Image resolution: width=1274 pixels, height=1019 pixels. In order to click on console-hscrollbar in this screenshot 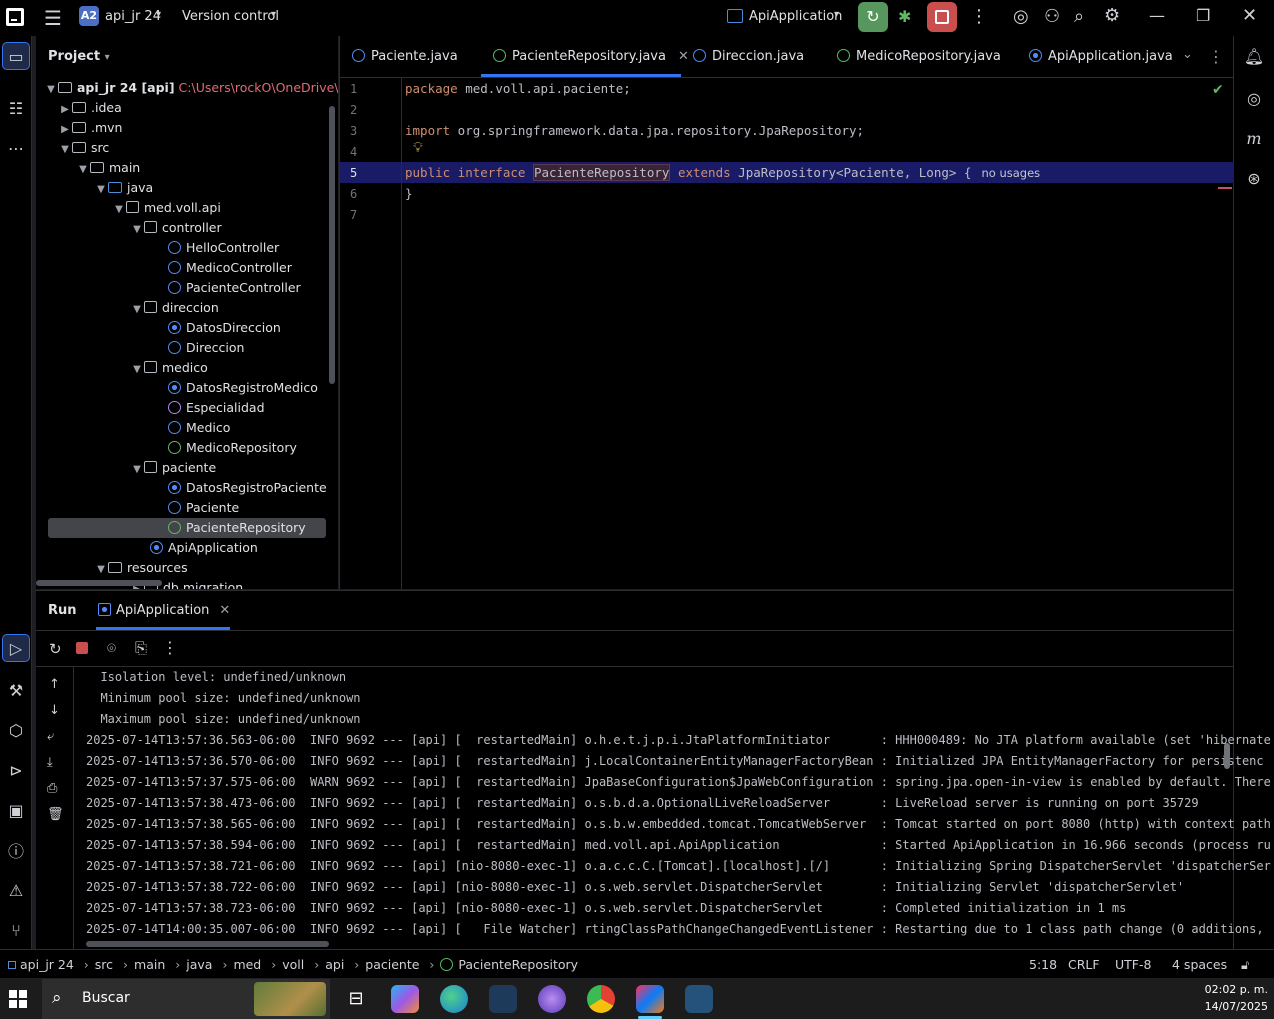, I will do `click(207, 944)`.